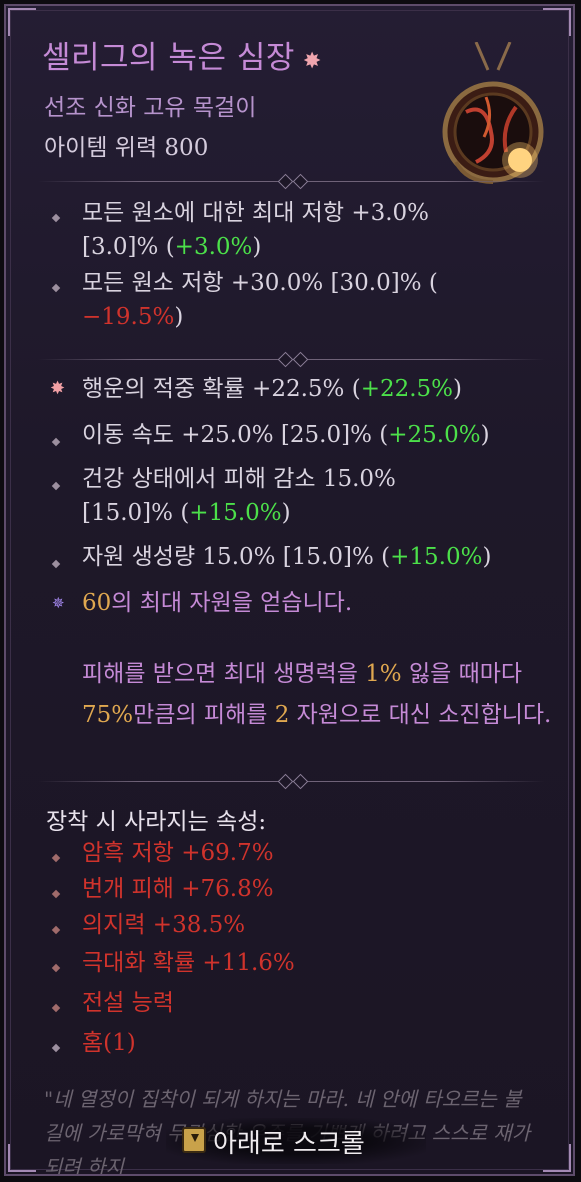  Describe the element at coordinates (256, 230) in the screenshot. I see `affix-resist-max: 모든 원소에 대한 최대 저항 +3.0% [3.0]% (+3.0%)` at that location.